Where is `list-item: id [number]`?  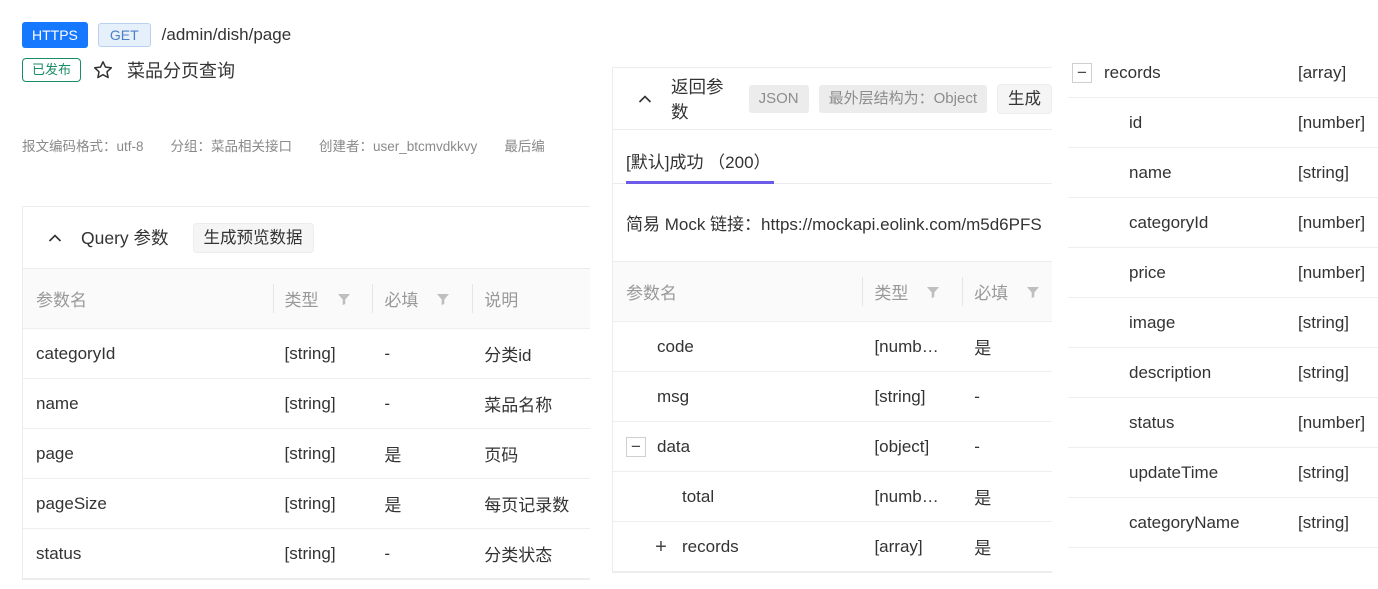 list-item: id [number] is located at coordinates (1223, 123).